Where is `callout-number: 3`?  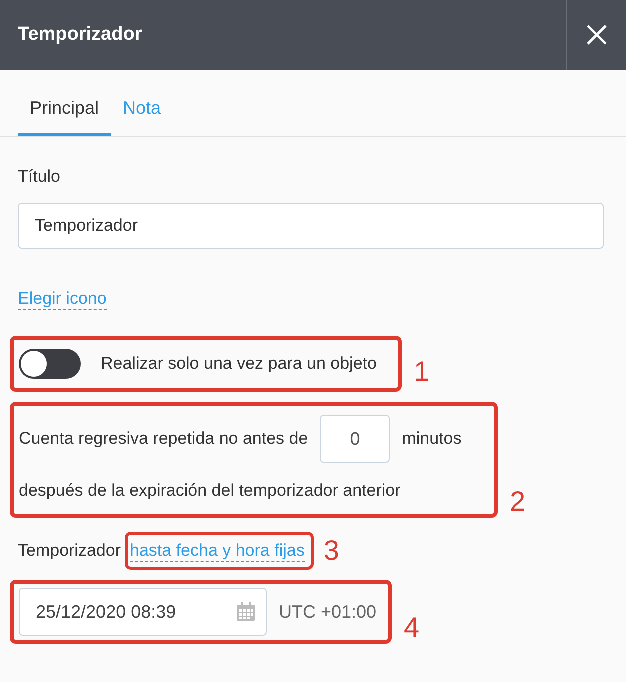 callout-number: 3 is located at coordinates (332, 551).